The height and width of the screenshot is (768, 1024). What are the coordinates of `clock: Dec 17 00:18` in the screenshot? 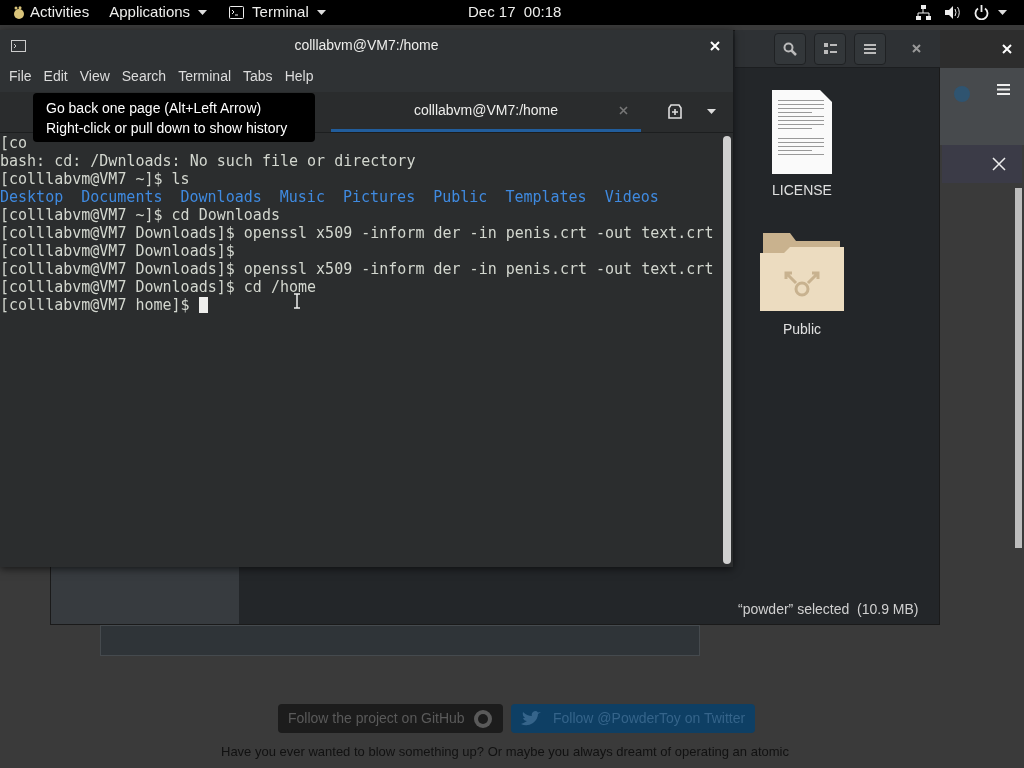 It's located at (515, 12).